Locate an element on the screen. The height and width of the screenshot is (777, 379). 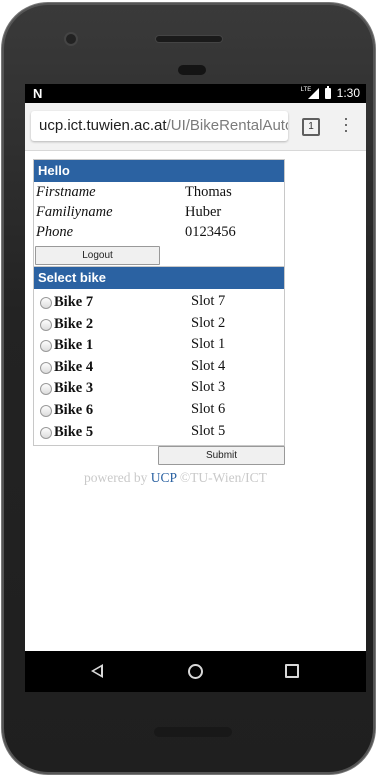
home-icon is located at coordinates (195, 671).